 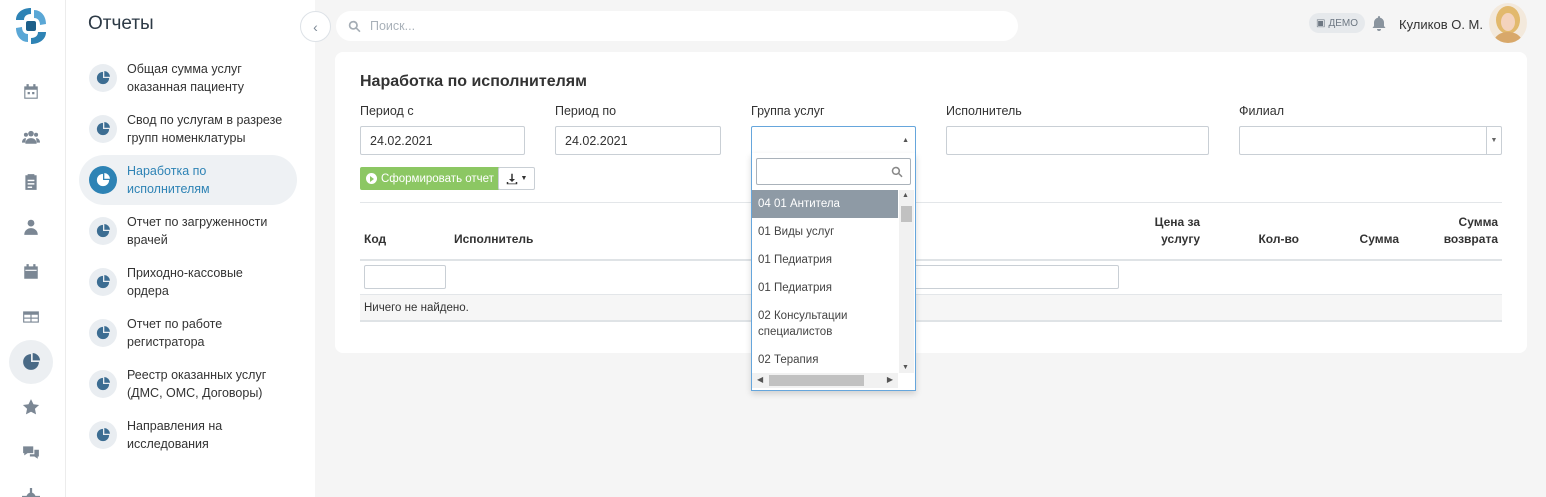 I want to click on column-header-price: Цена за услугу, so click(x=1162, y=231).